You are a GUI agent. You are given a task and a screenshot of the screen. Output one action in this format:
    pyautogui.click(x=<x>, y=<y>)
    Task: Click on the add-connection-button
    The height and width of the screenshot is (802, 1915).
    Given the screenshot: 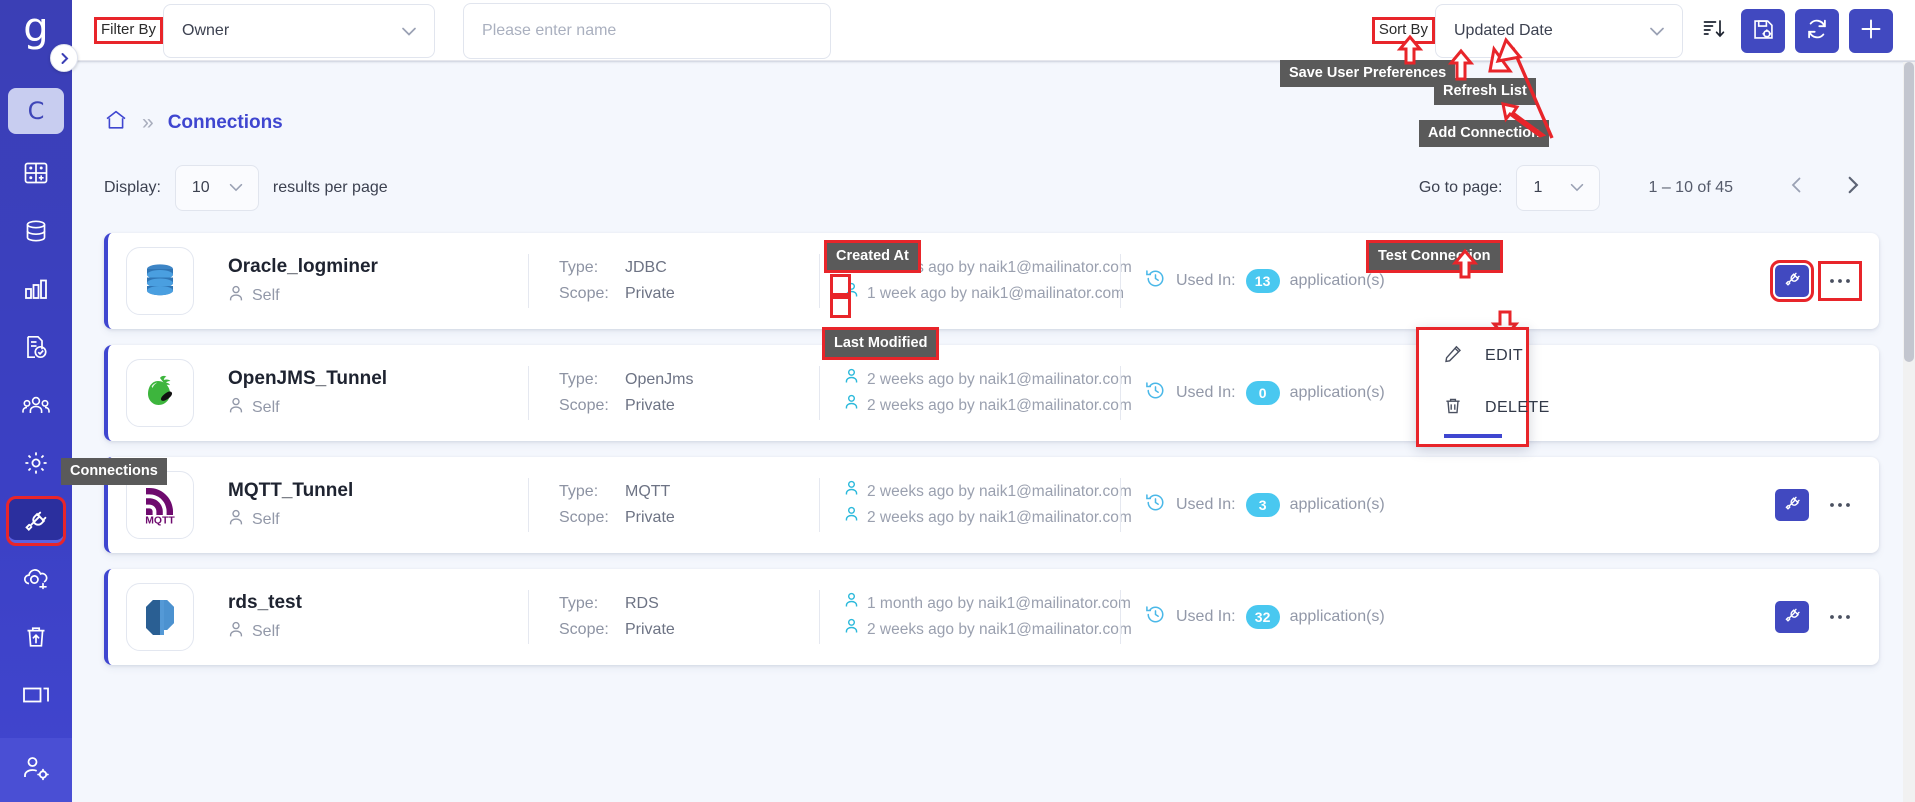 What is the action you would take?
    pyautogui.click(x=1871, y=30)
    